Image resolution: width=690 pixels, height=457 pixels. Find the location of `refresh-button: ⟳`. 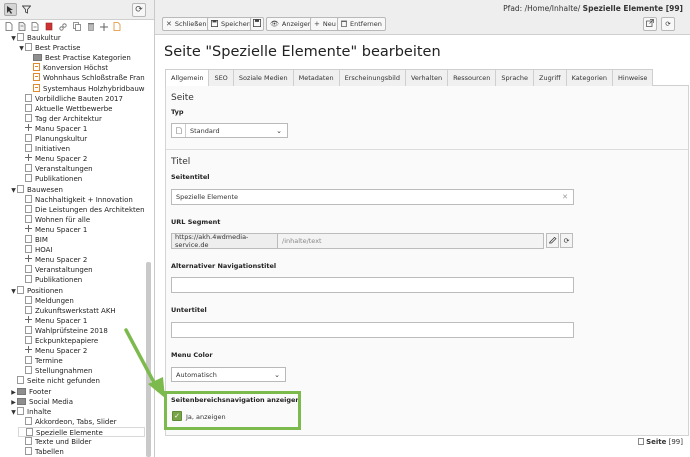

refresh-button: ⟳ is located at coordinates (668, 24).